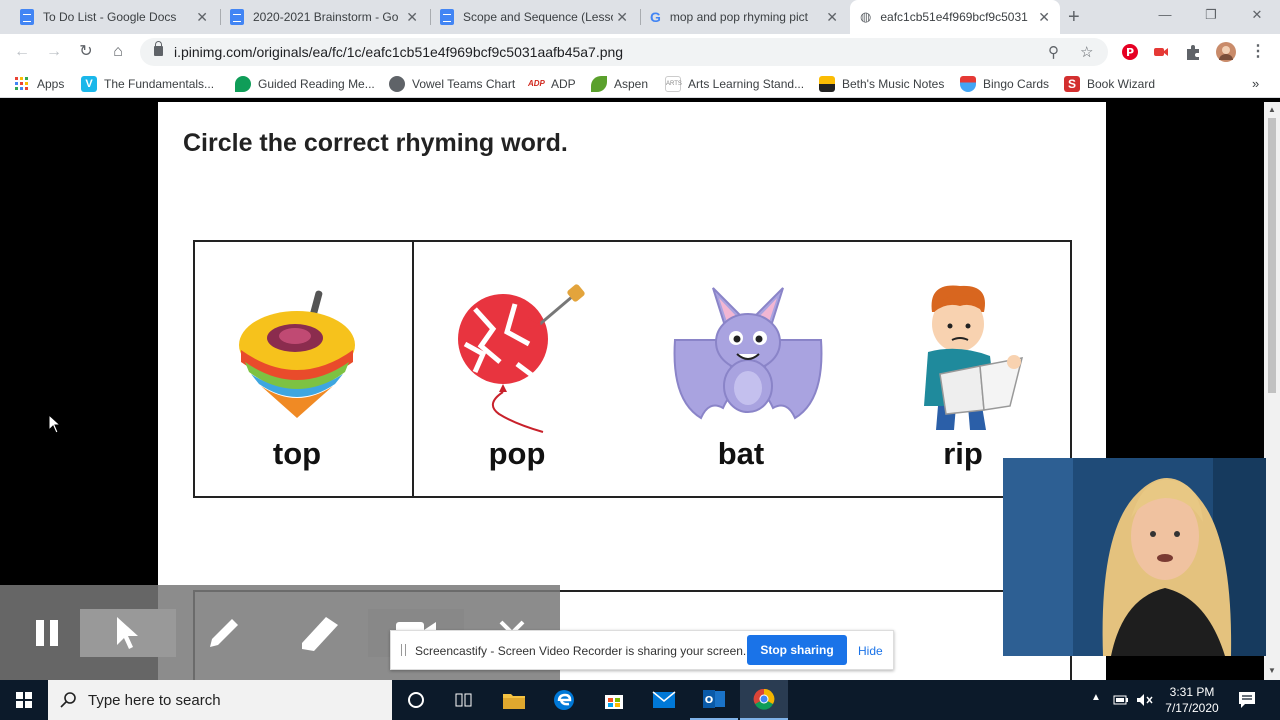 This screenshot has height=720, width=1280. What do you see at coordinates (1272, 109) in the screenshot?
I see `scroll-up-icon: ▲` at bounding box center [1272, 109].